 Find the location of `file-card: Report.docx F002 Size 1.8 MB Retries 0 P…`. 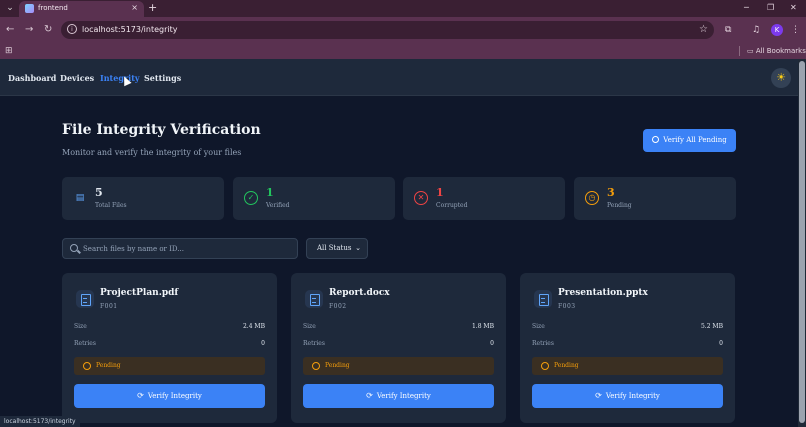

file-card: Report.docx F002 Size 1.8 MB Retries 0 P… is located at coordinates (398, 348).